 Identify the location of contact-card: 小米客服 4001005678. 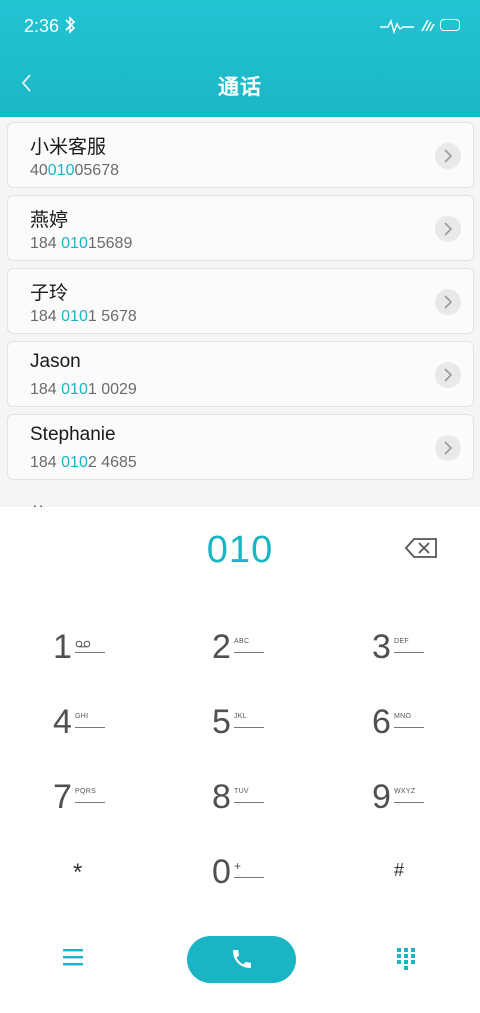
(240, 155).